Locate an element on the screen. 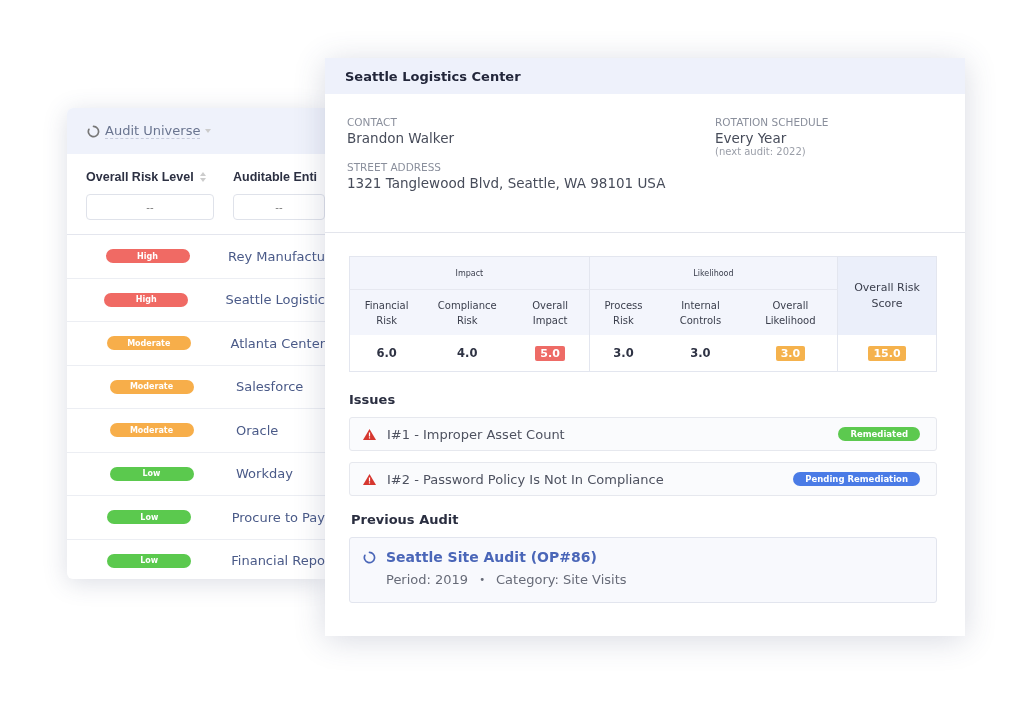  entity-link: Rey Manufactu is located at coordinates (276, 256).